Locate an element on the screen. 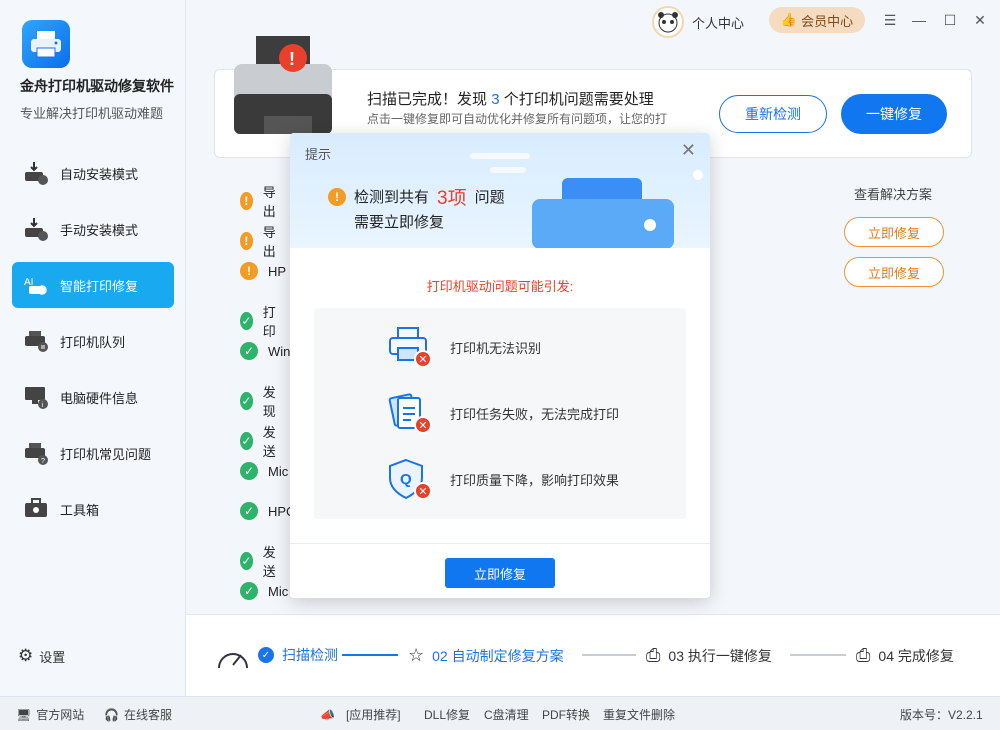 Image resolution: width=1000 pixels, height=730 pixels. manual-install-icon is located at coordinates (36, 229).